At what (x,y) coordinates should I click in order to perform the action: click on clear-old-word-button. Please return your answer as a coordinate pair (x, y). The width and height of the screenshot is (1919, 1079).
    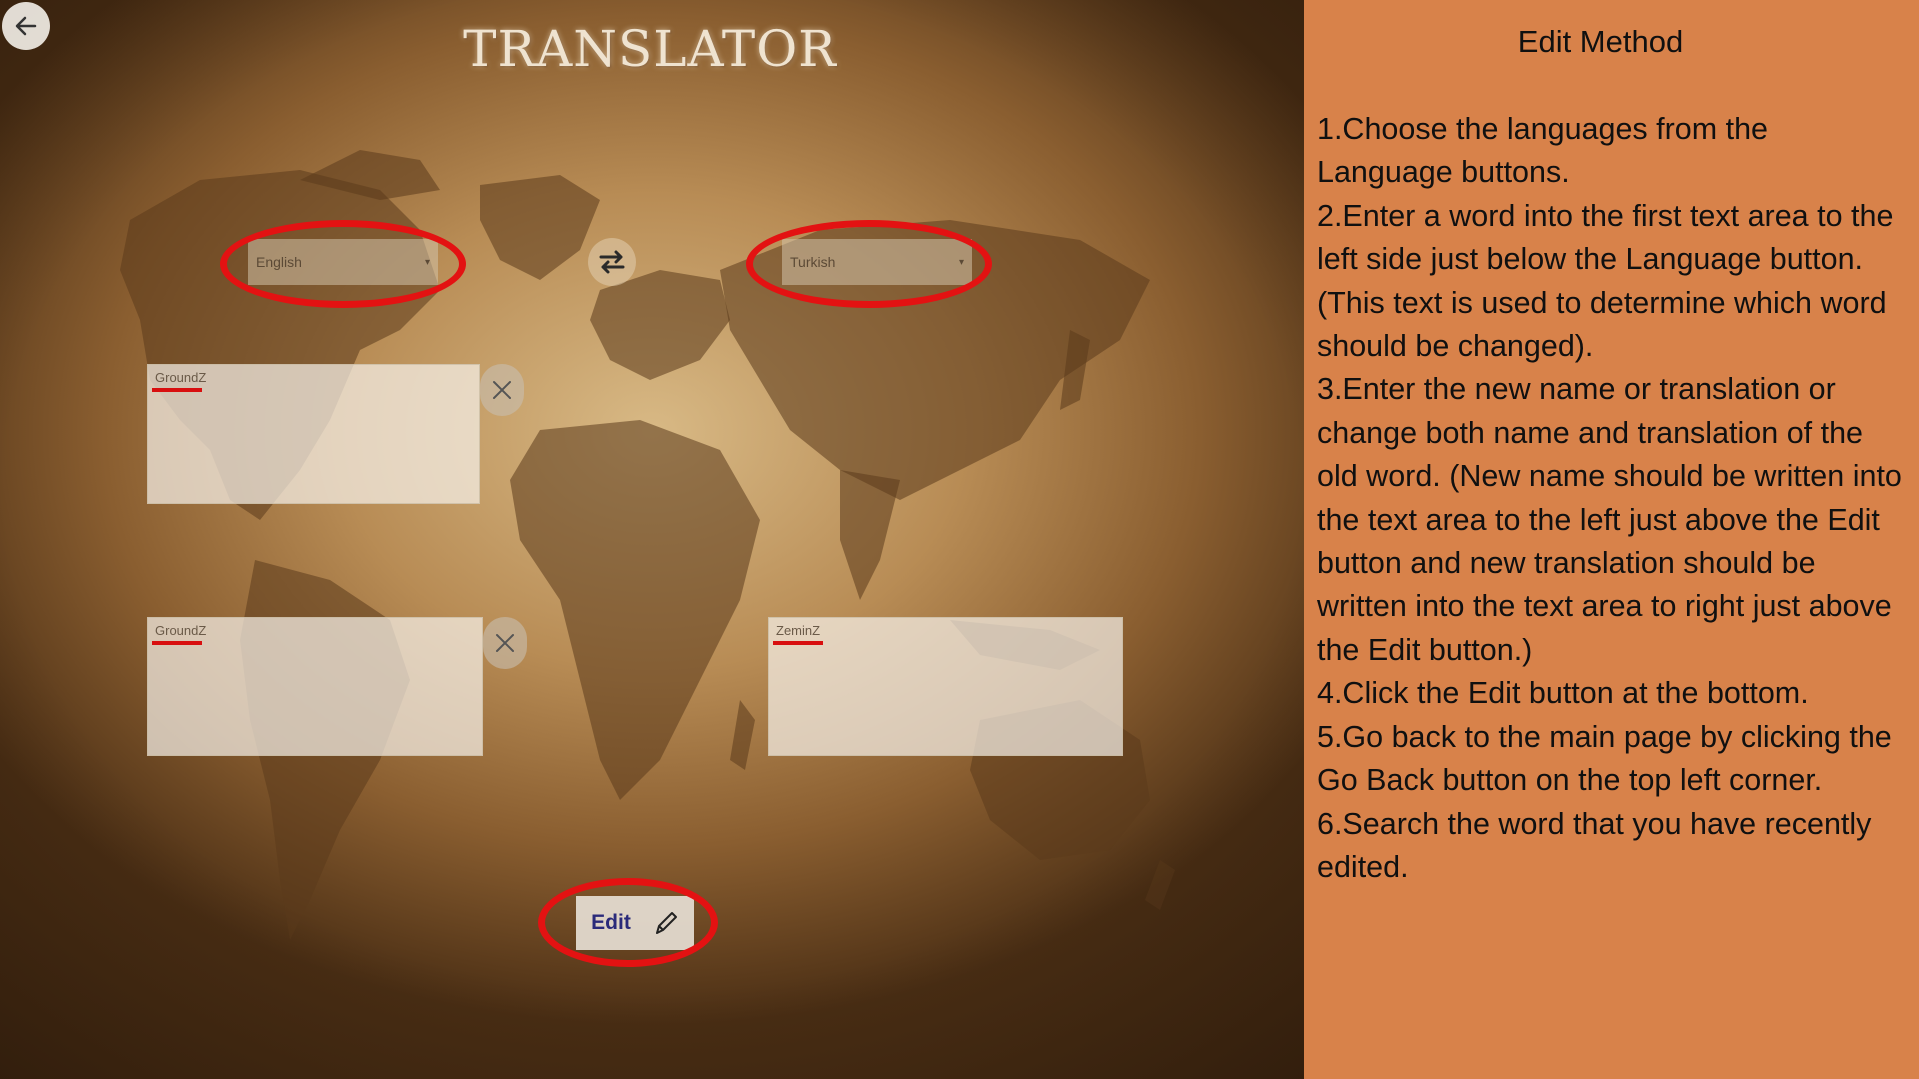
    Looking at the image, I should click on (502, 390).